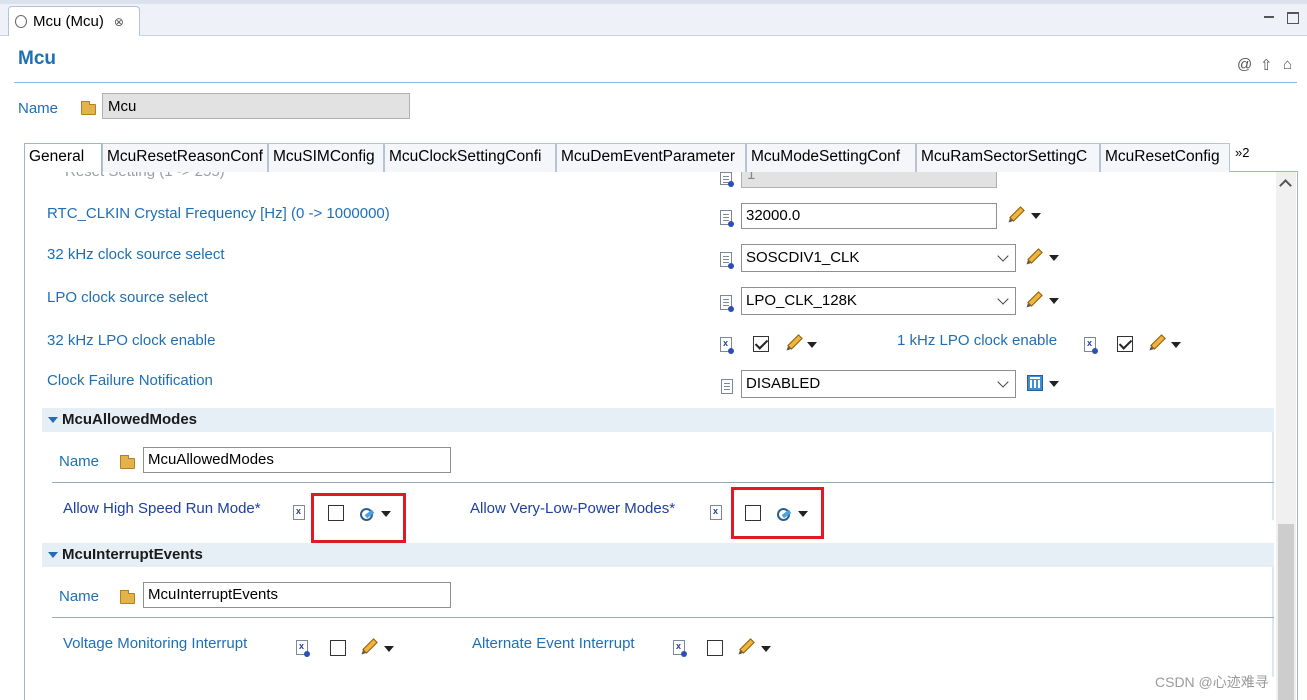 This screenshot has height=700, width=1307. What do you see at coordinates (653, 18) in the screenshot?
I see `editor-tab-bar: Mcu (Mcu) ⊗` at bounding box center [653, 18].